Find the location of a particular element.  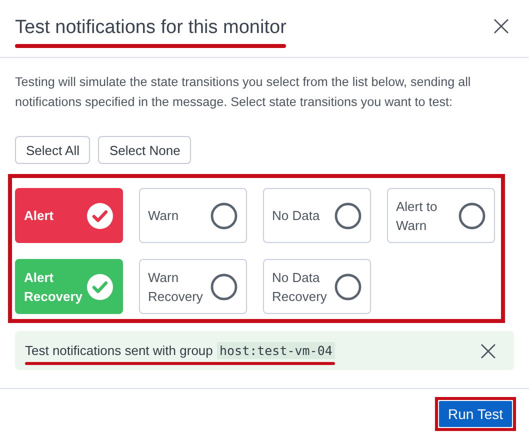

status-message: Test notifications sent with group host:test-vm-04 is located at coordinates (180, 351).